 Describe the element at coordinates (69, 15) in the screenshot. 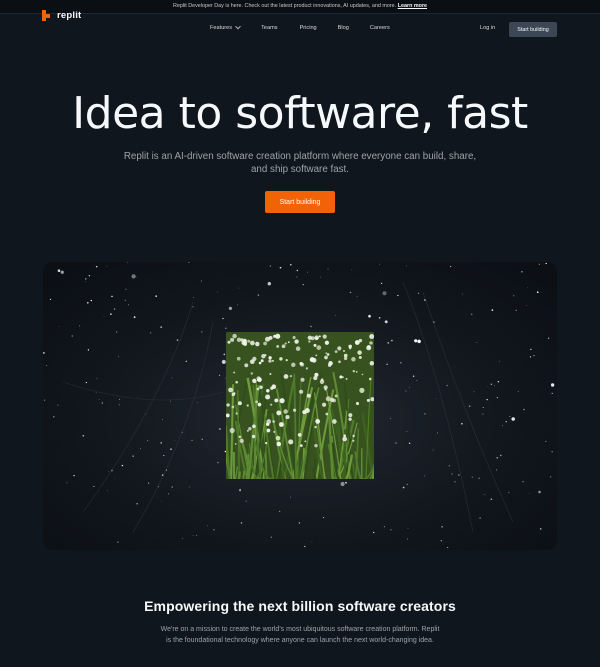

I see `replit-wordmark: replit` at that location.